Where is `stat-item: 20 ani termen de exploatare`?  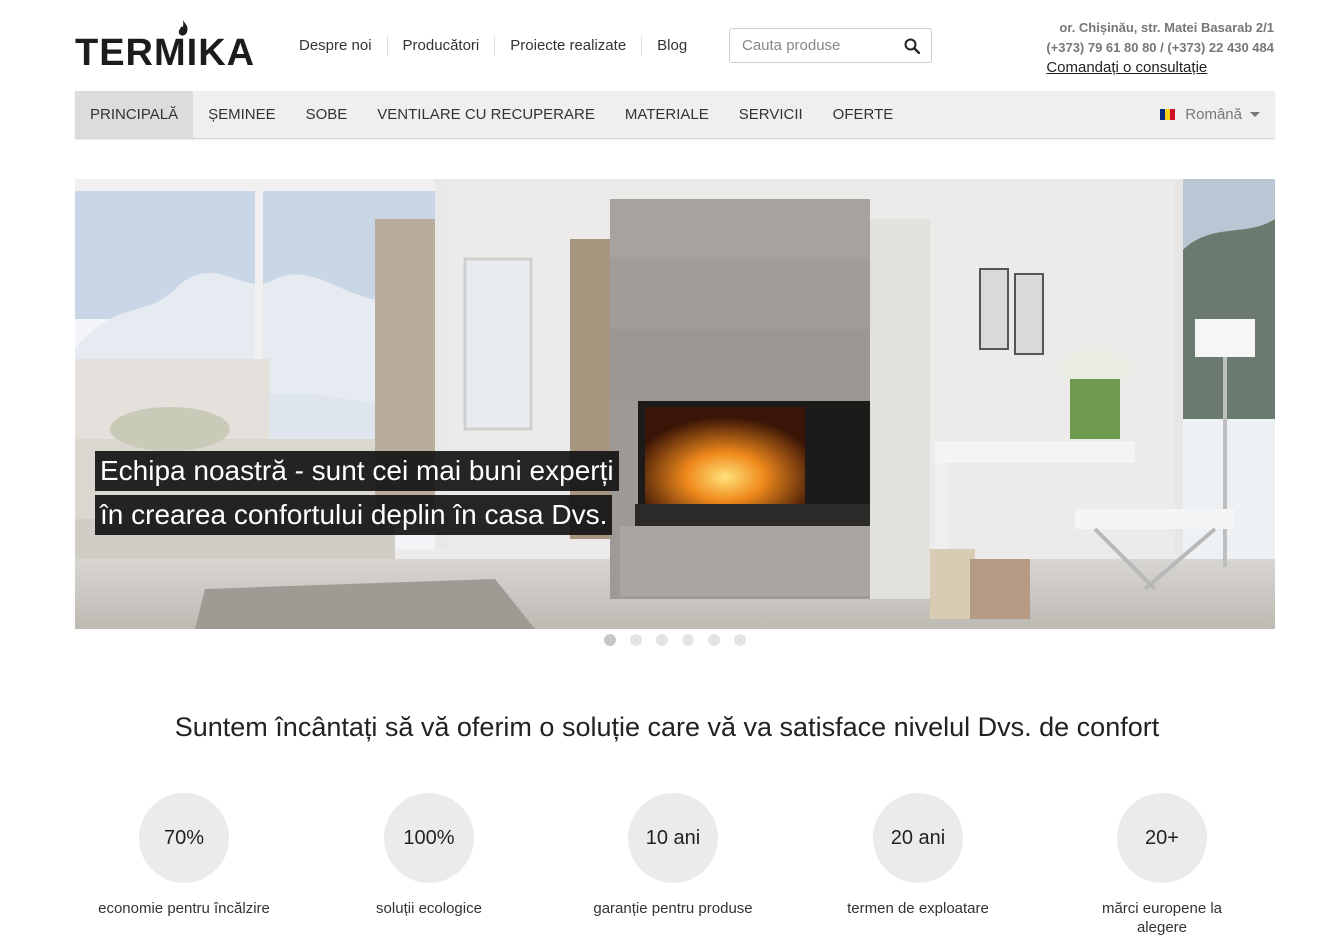 stat-item: 20 ani termen de exploatare is located at coordinates (918, 855).